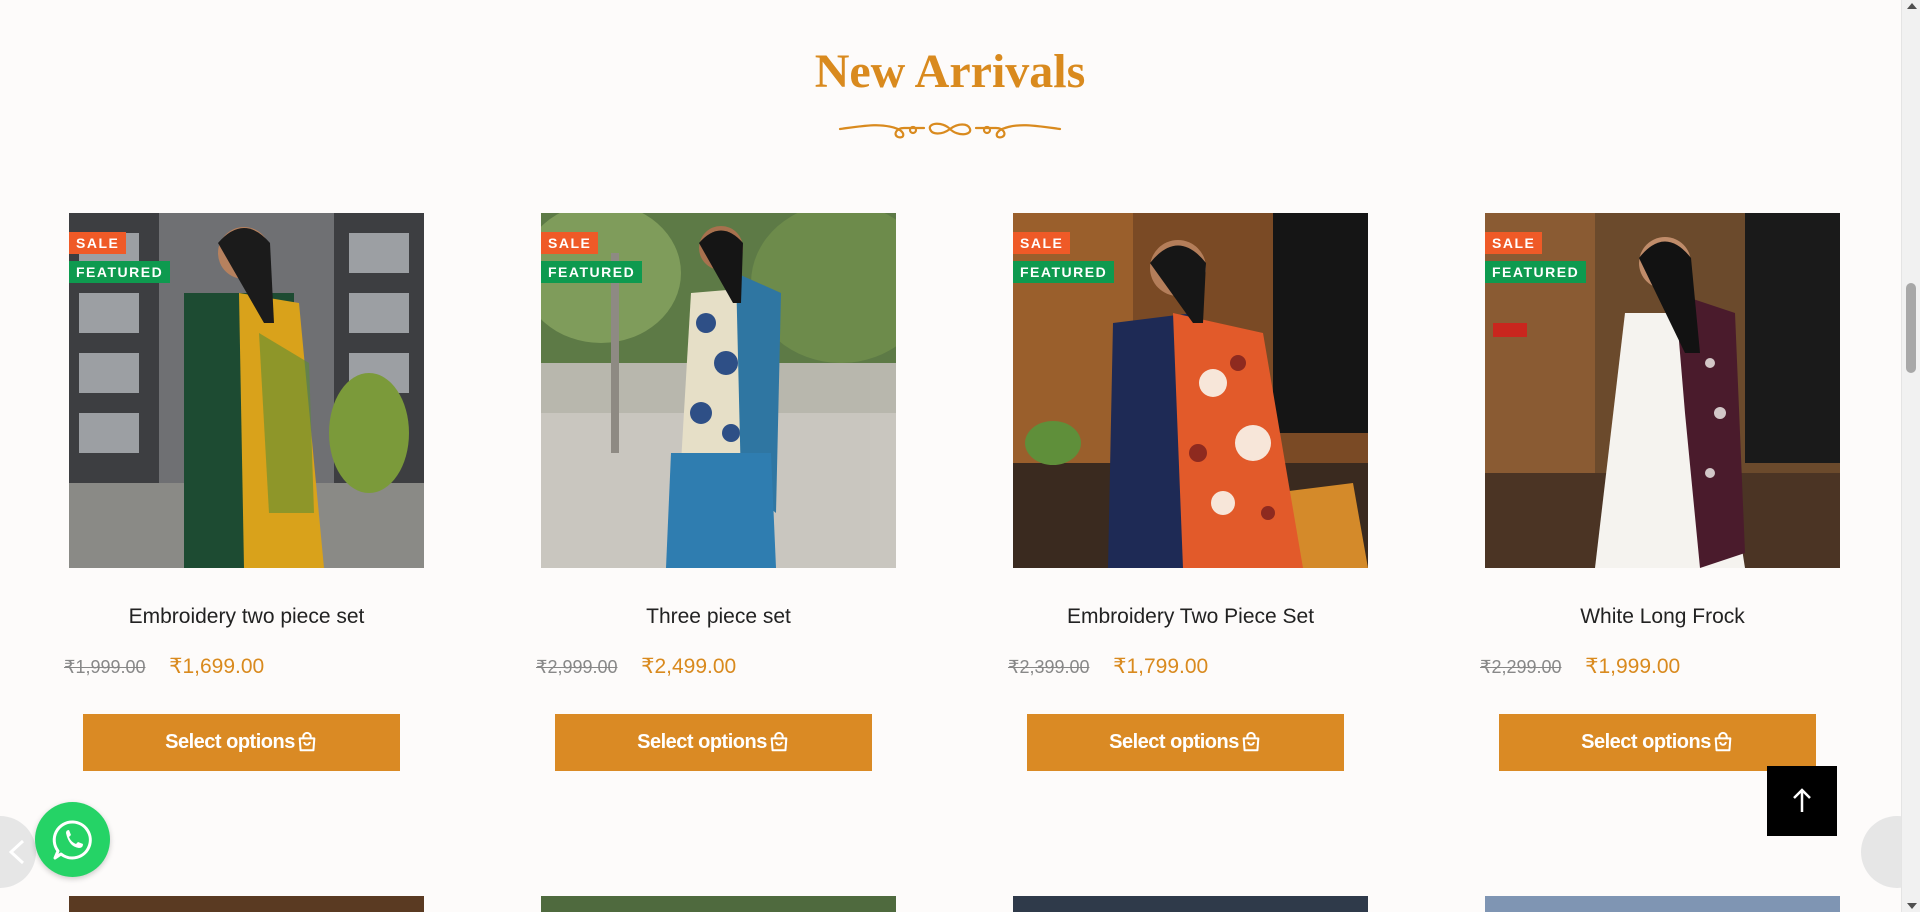  Describe the element at coordinates (718, 617) in the screenshot. I see `product-name: Three piece set` at that location.